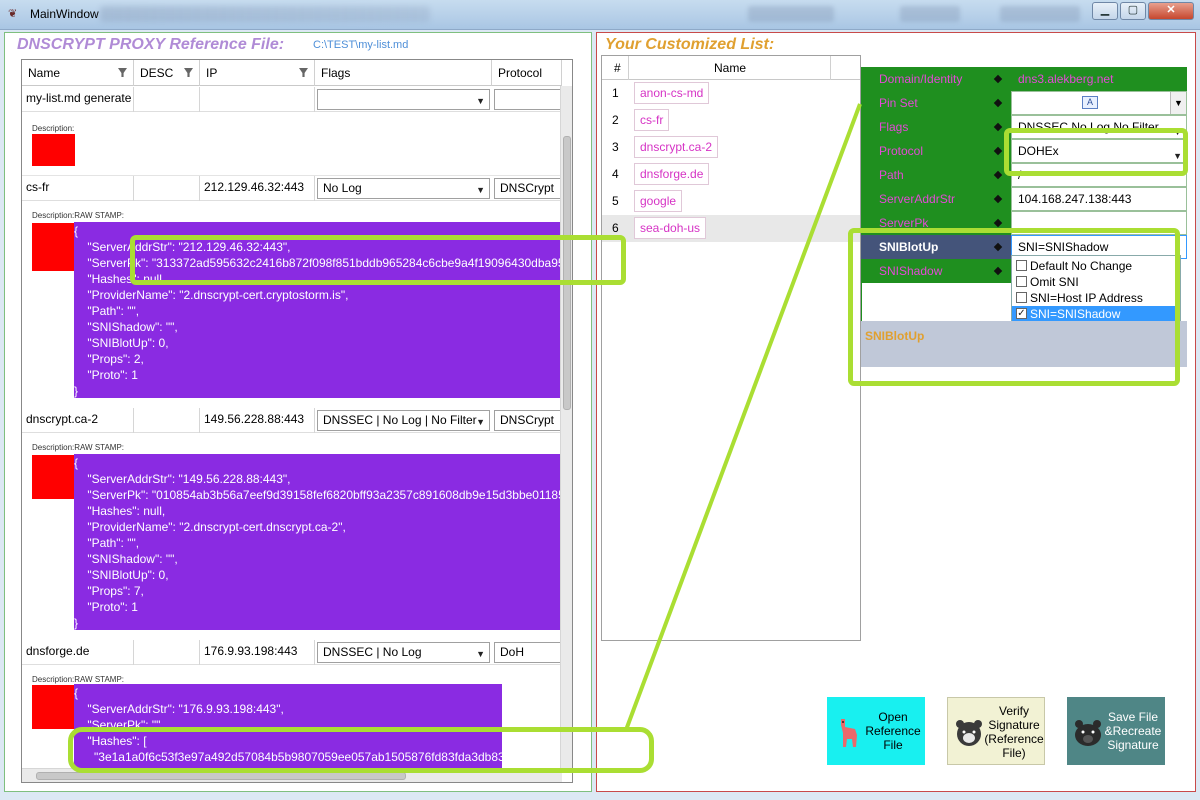  Describe the element at coordinates (403, 420) in the screenshot. I see `flags-combo: DNSSEC | No Log | No Filter ▼` at that location.